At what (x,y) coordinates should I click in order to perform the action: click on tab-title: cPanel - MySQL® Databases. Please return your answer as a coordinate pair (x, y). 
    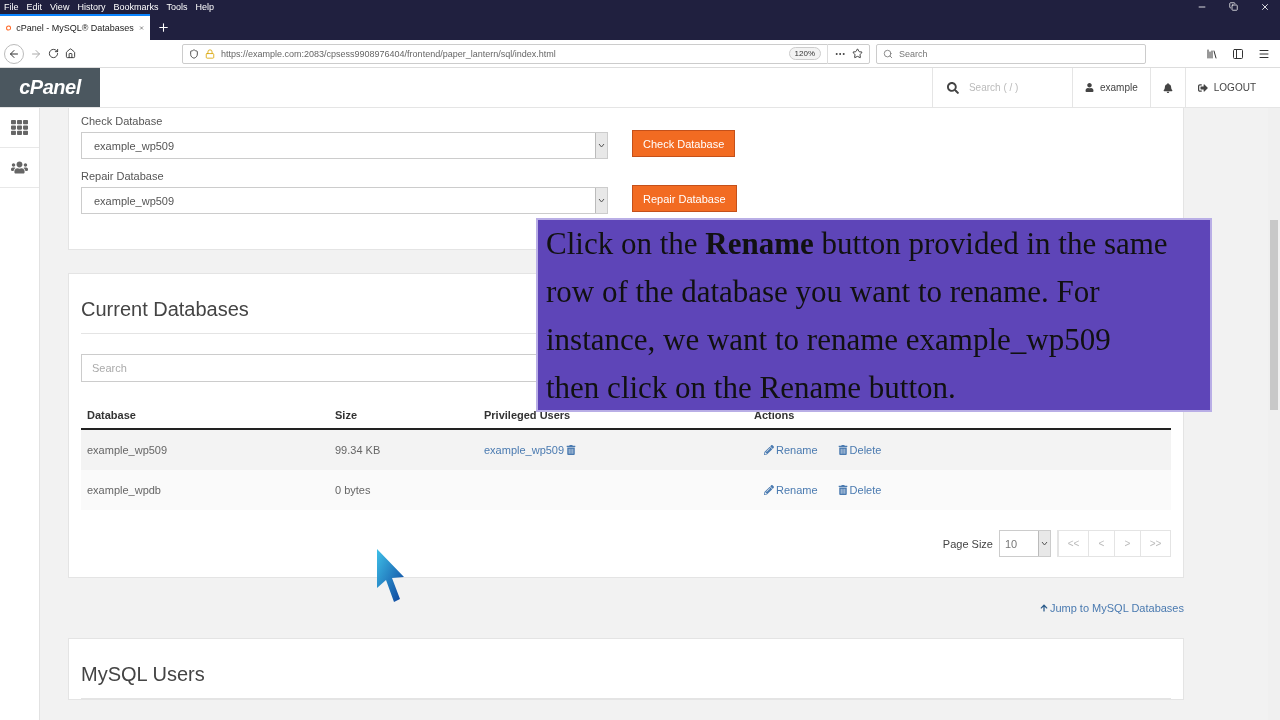
    Looking at the image, I should click on (75, 28).